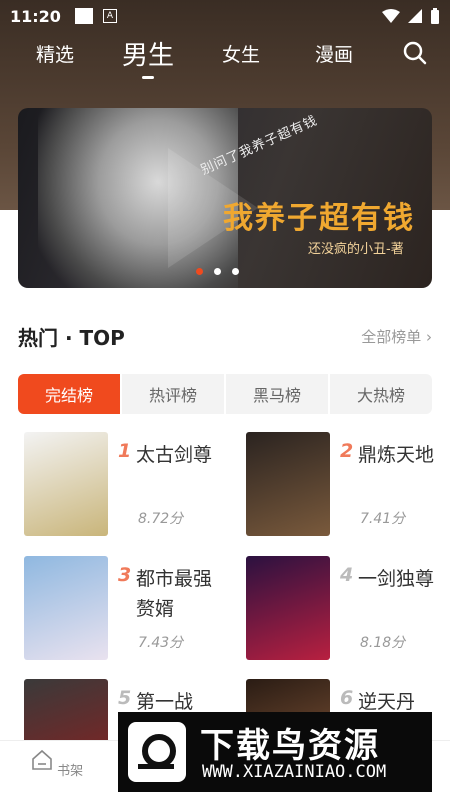  Describe the element at coordinates (148, 53) in the screenshot. I see `tab-male: 男生` at that location.